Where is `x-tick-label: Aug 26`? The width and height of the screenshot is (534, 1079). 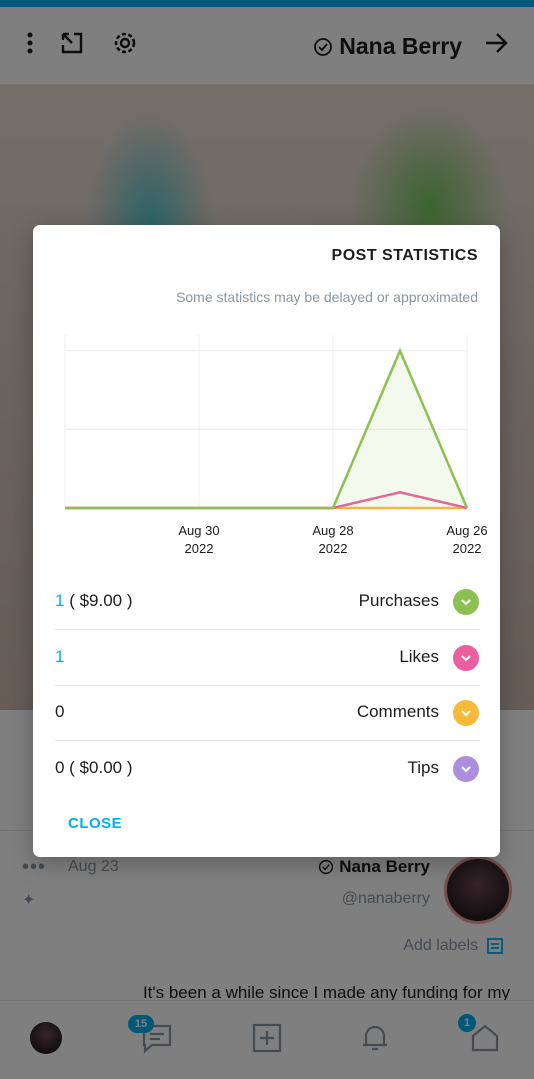
x-tick-label: Aug 26 is located at coordinates (466, 530).